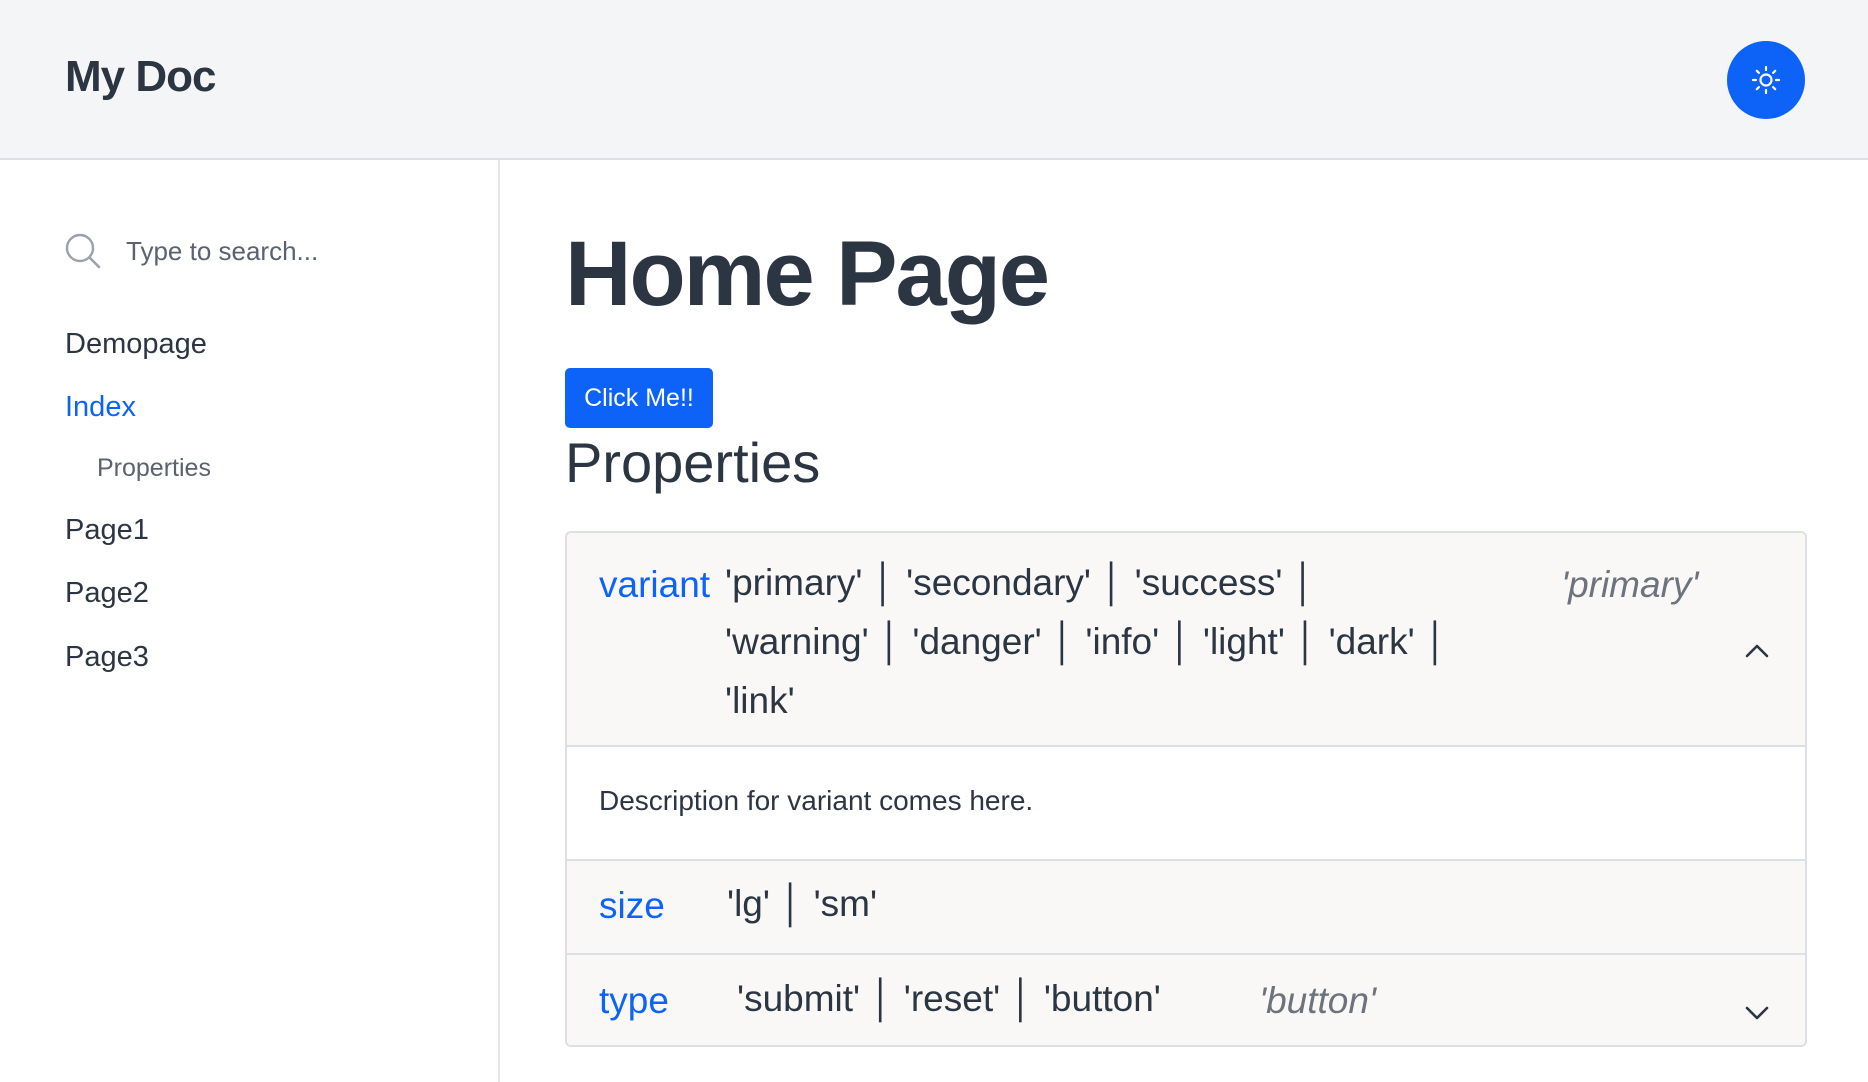 The height and width of the screenshot is (1082, 1868). Describe the element at coordinates (1186, 907) in the screenshot. I see `property-row-size: size 'lg' │ 'sm'` at that location.